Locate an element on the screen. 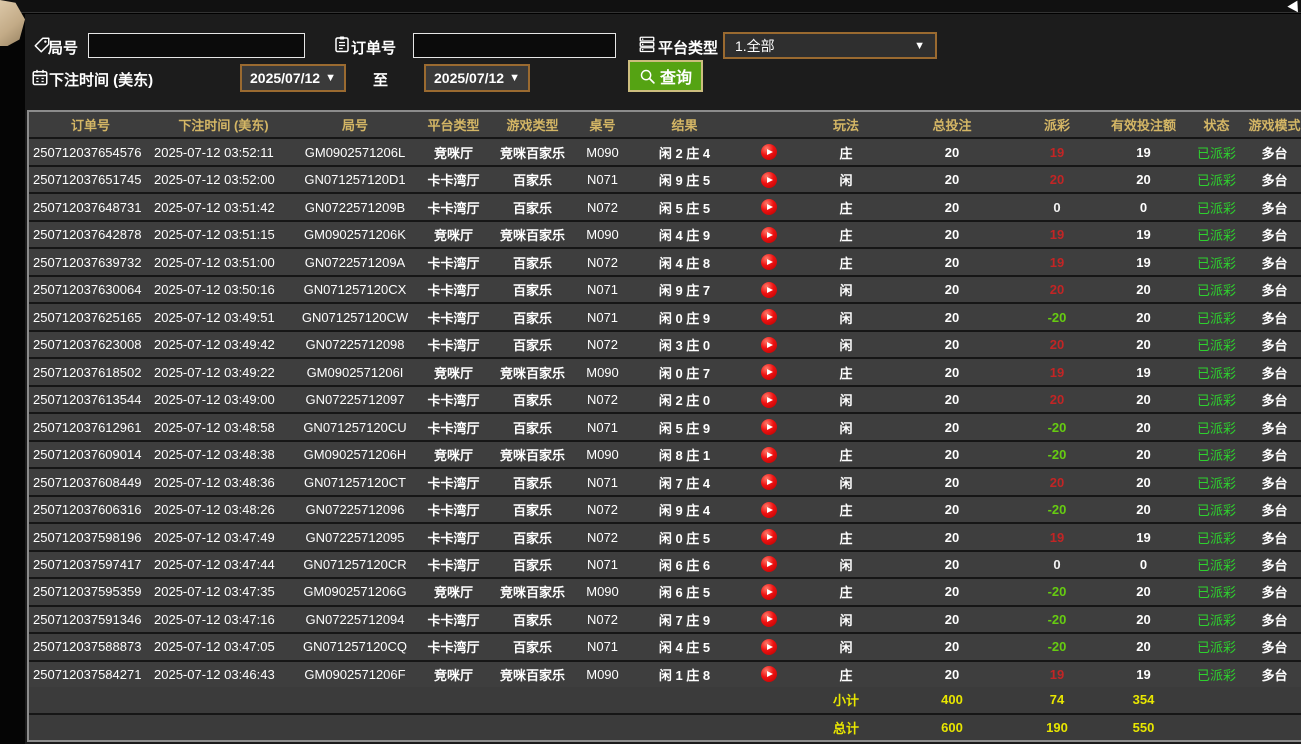 The height and width of the screenshot is (744, 1301). cell-payout: 20 is located at coordinates (1057, 290).